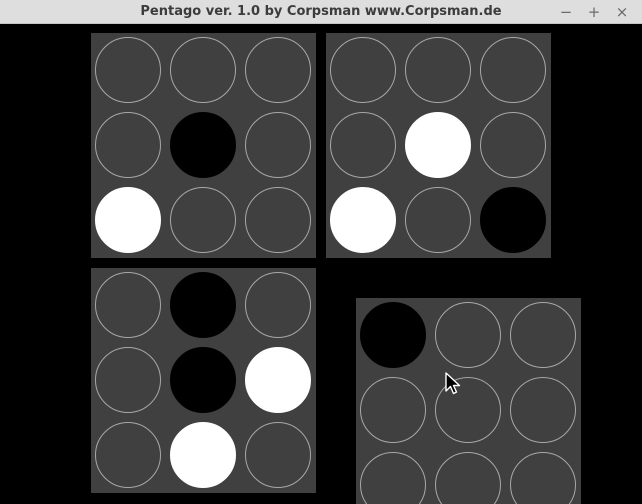  I want to click on maximize-button: +, so click(594, 12).